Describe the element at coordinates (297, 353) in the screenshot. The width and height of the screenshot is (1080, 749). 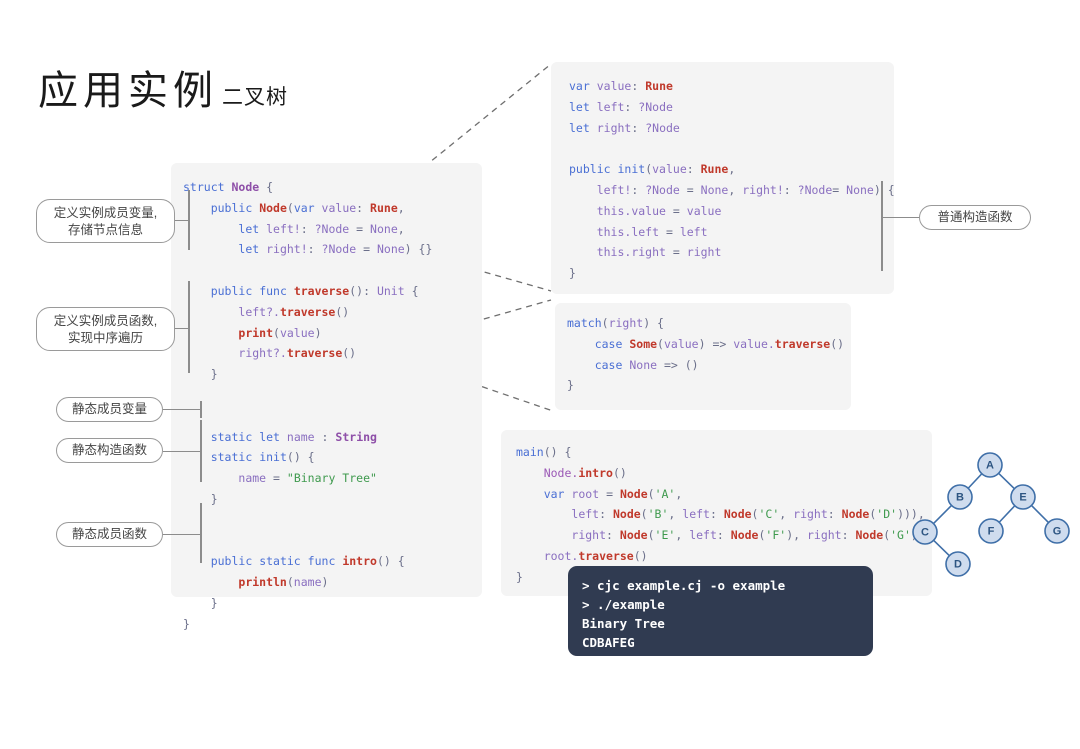
I see `code-line: right?.traverse()` at that location.